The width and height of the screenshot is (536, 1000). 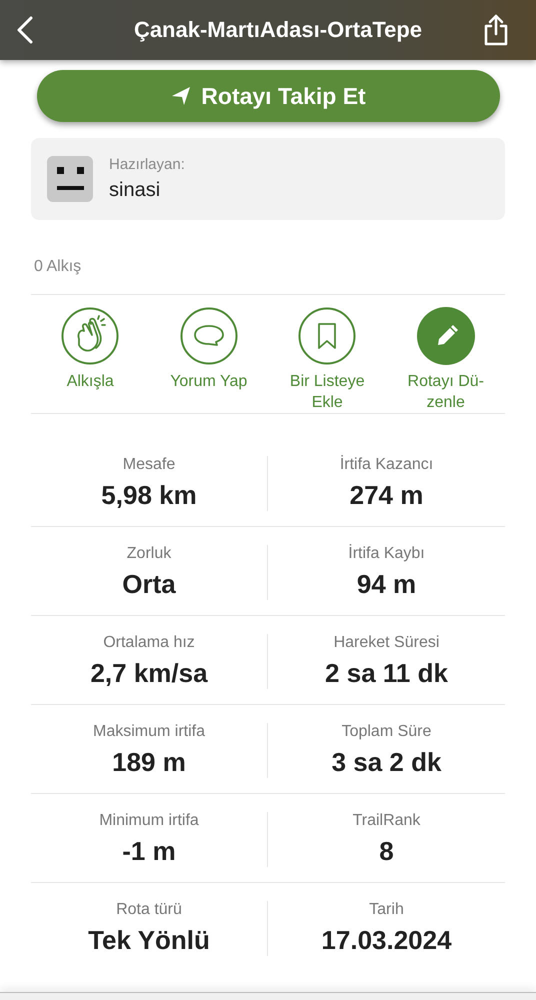 I want to click on bookmark-icon, so click(x=327, y=336).